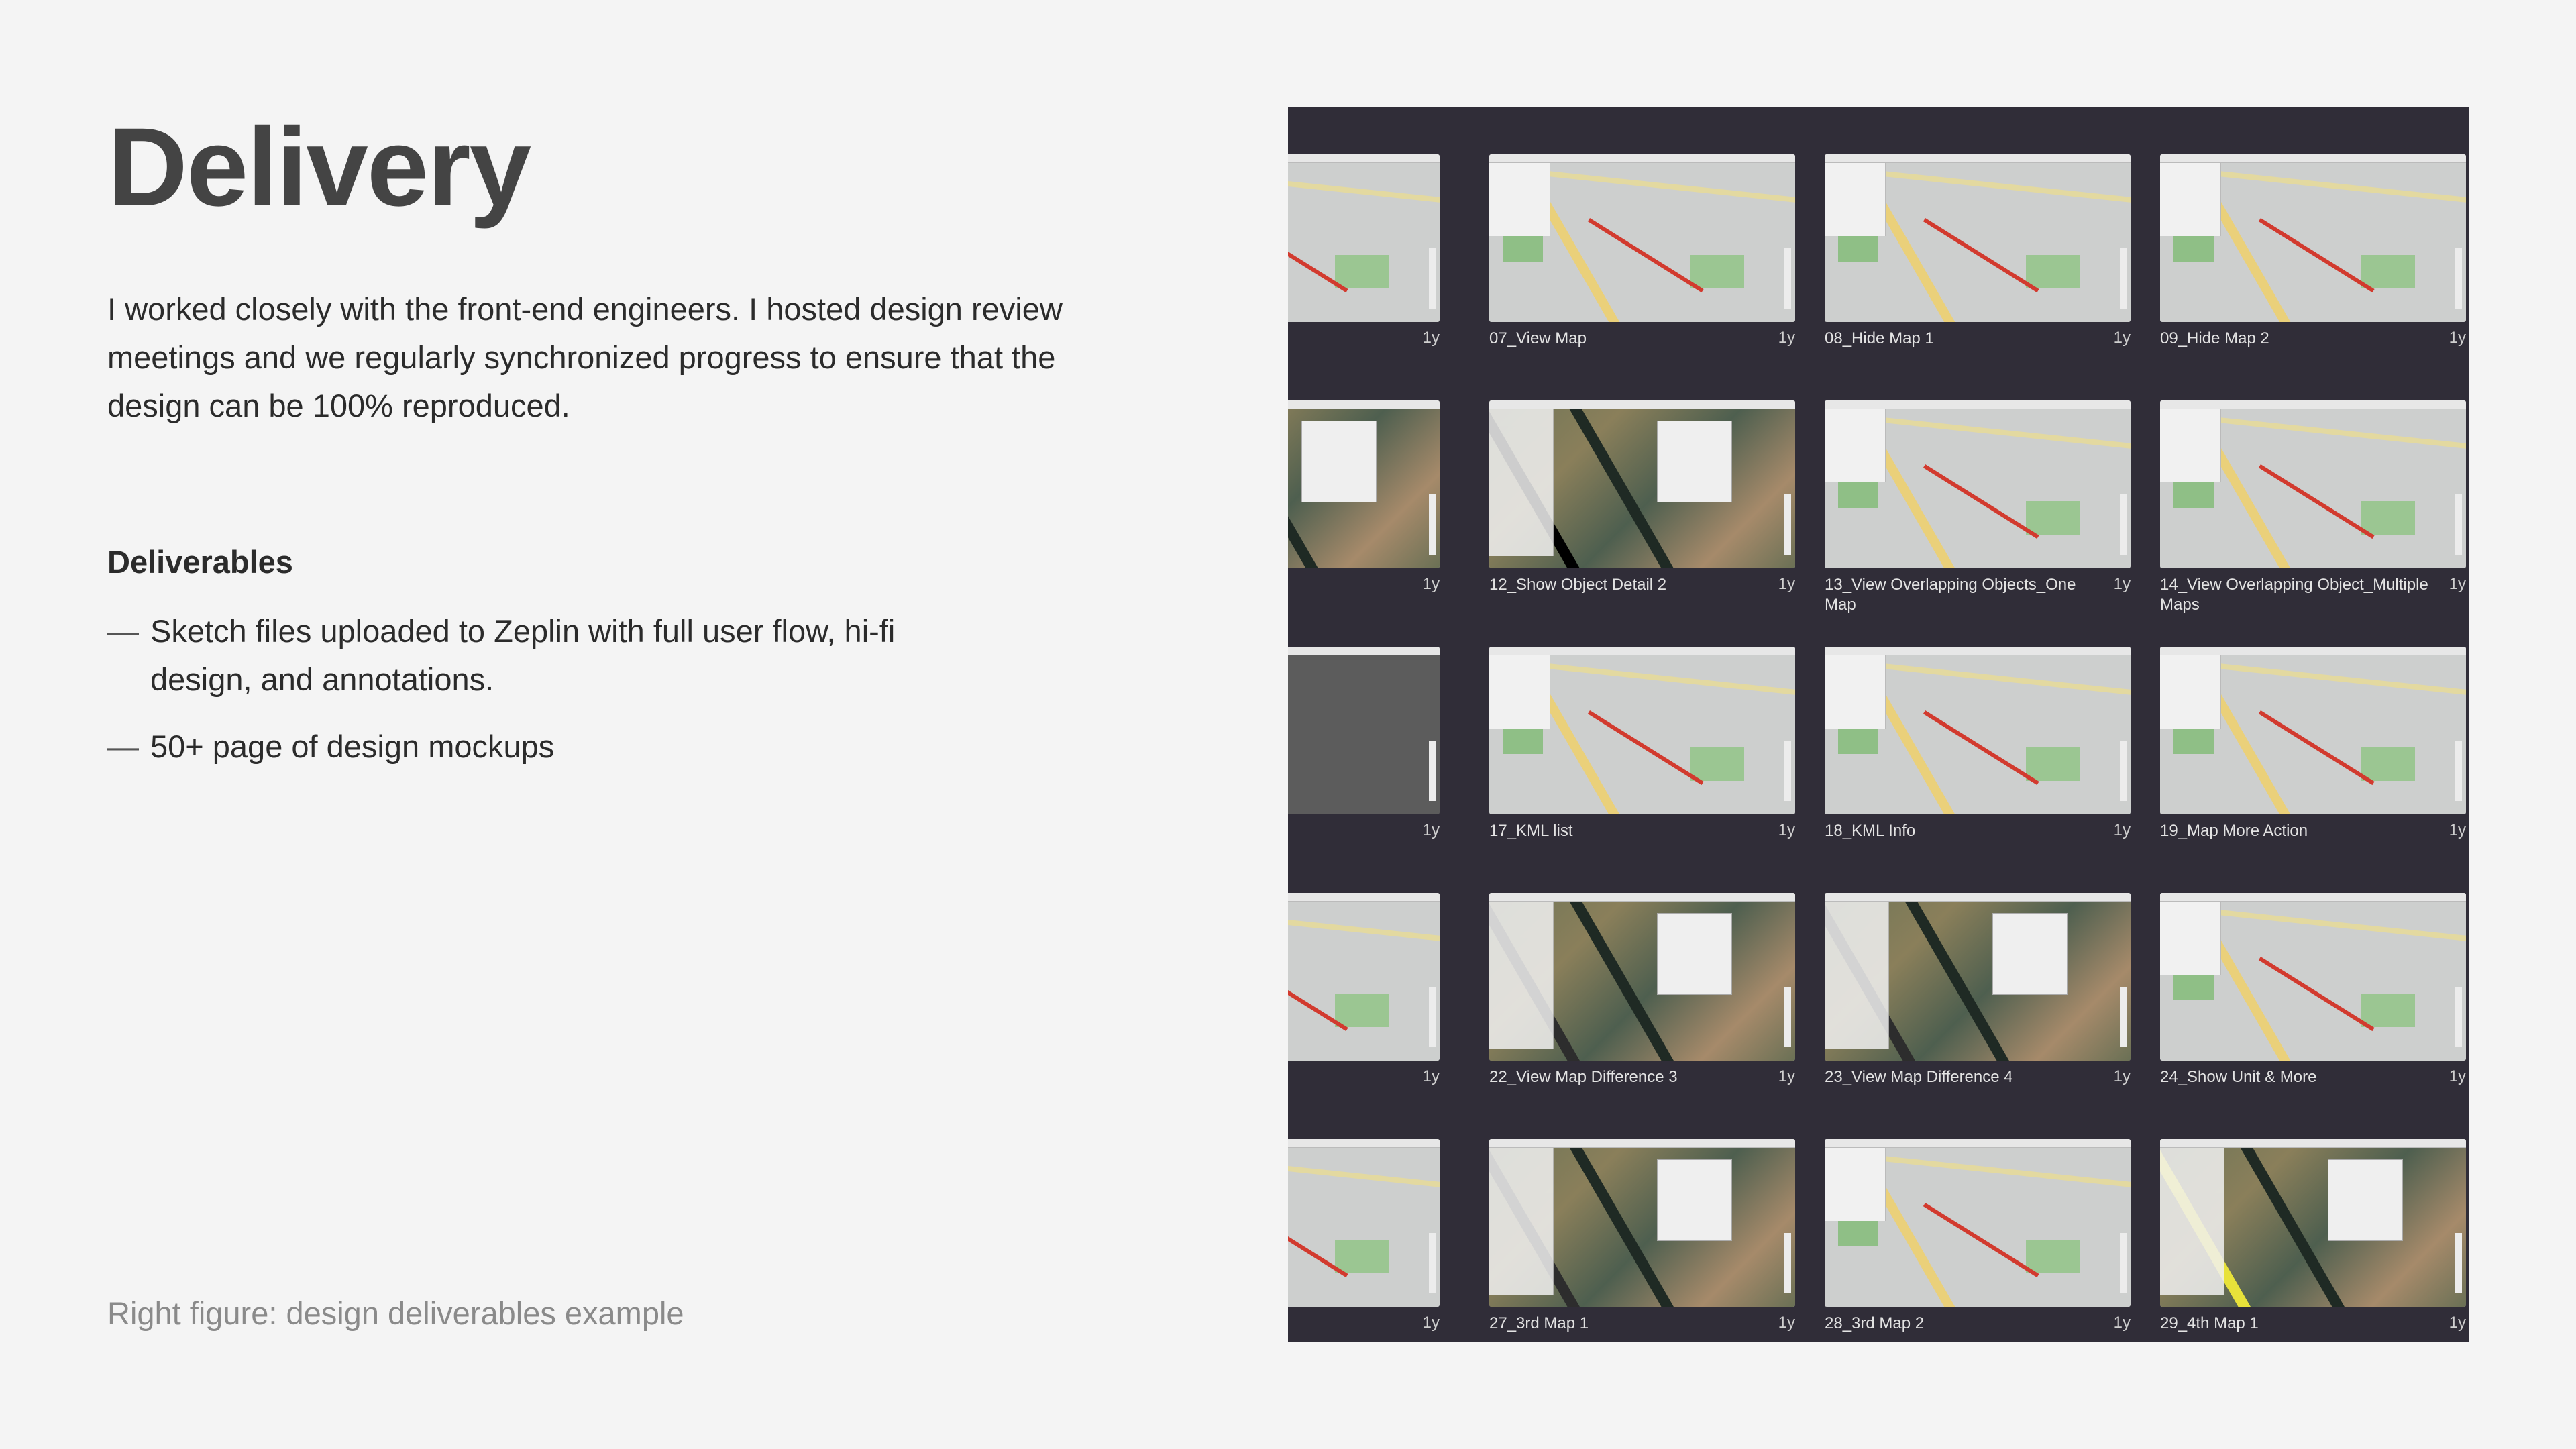 This screenshot has height=1449, width=2576. I want to click on artboard-name: 28_3rd Map 2, so click(1875, 1323).